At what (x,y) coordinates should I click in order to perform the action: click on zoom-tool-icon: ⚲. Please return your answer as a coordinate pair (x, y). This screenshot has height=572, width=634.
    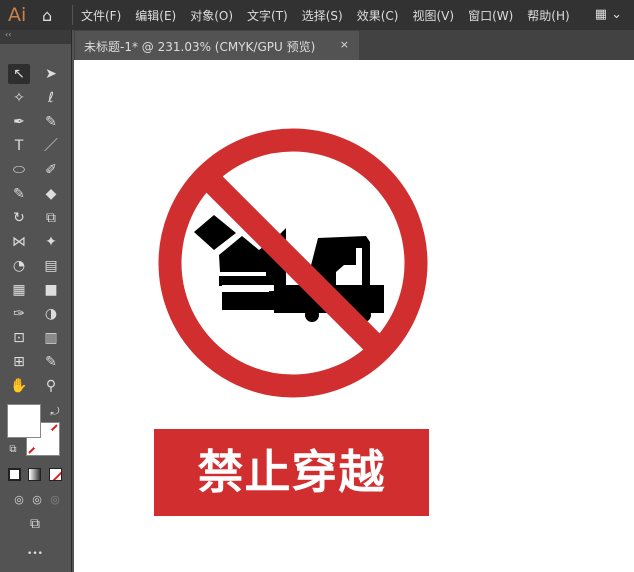
    Looking at the image, I should click on (51, 386).